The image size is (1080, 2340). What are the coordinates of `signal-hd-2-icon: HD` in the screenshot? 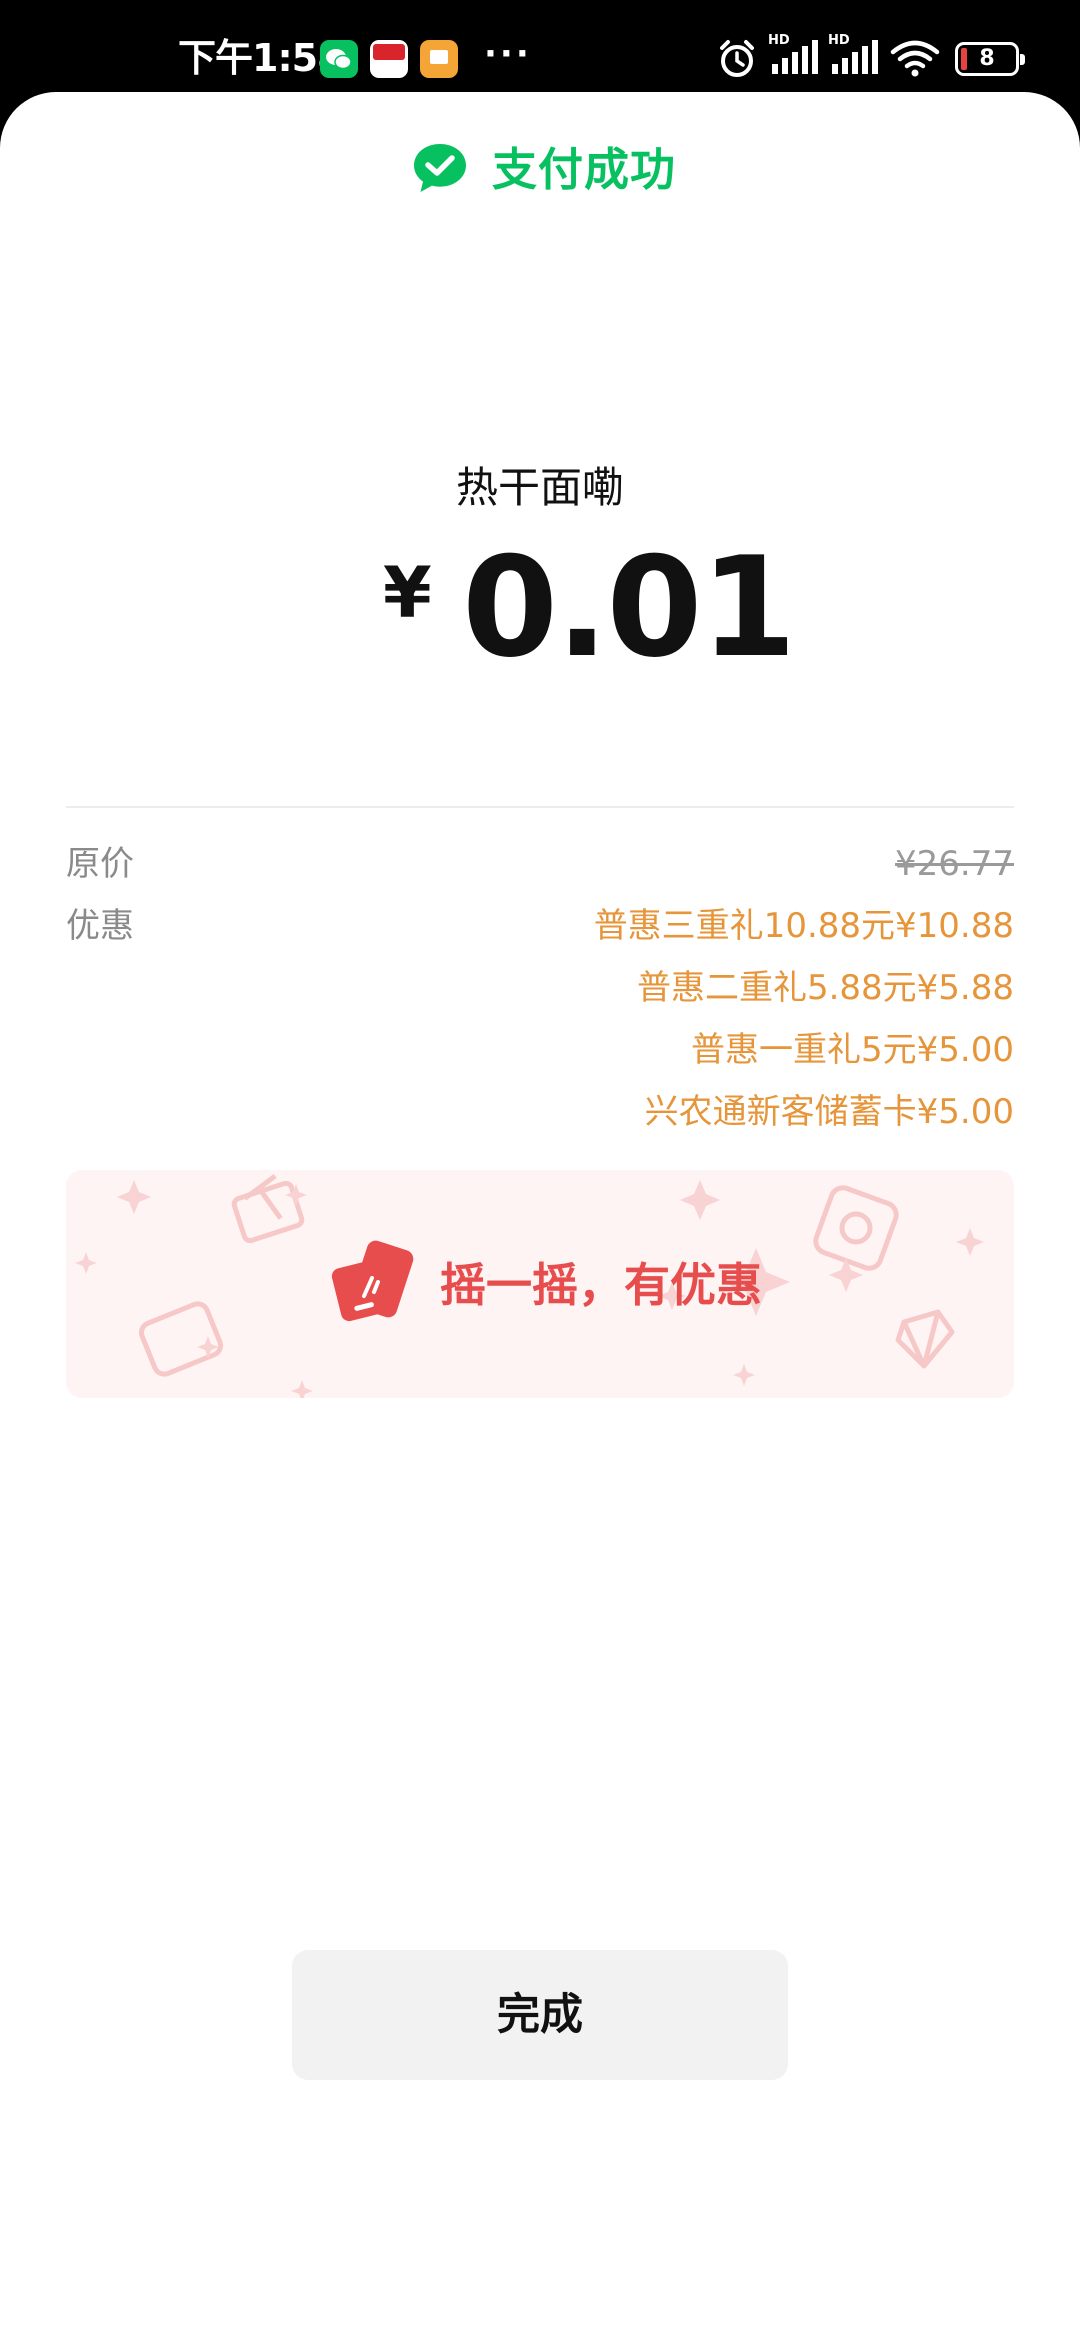 It's located at (853, 53).